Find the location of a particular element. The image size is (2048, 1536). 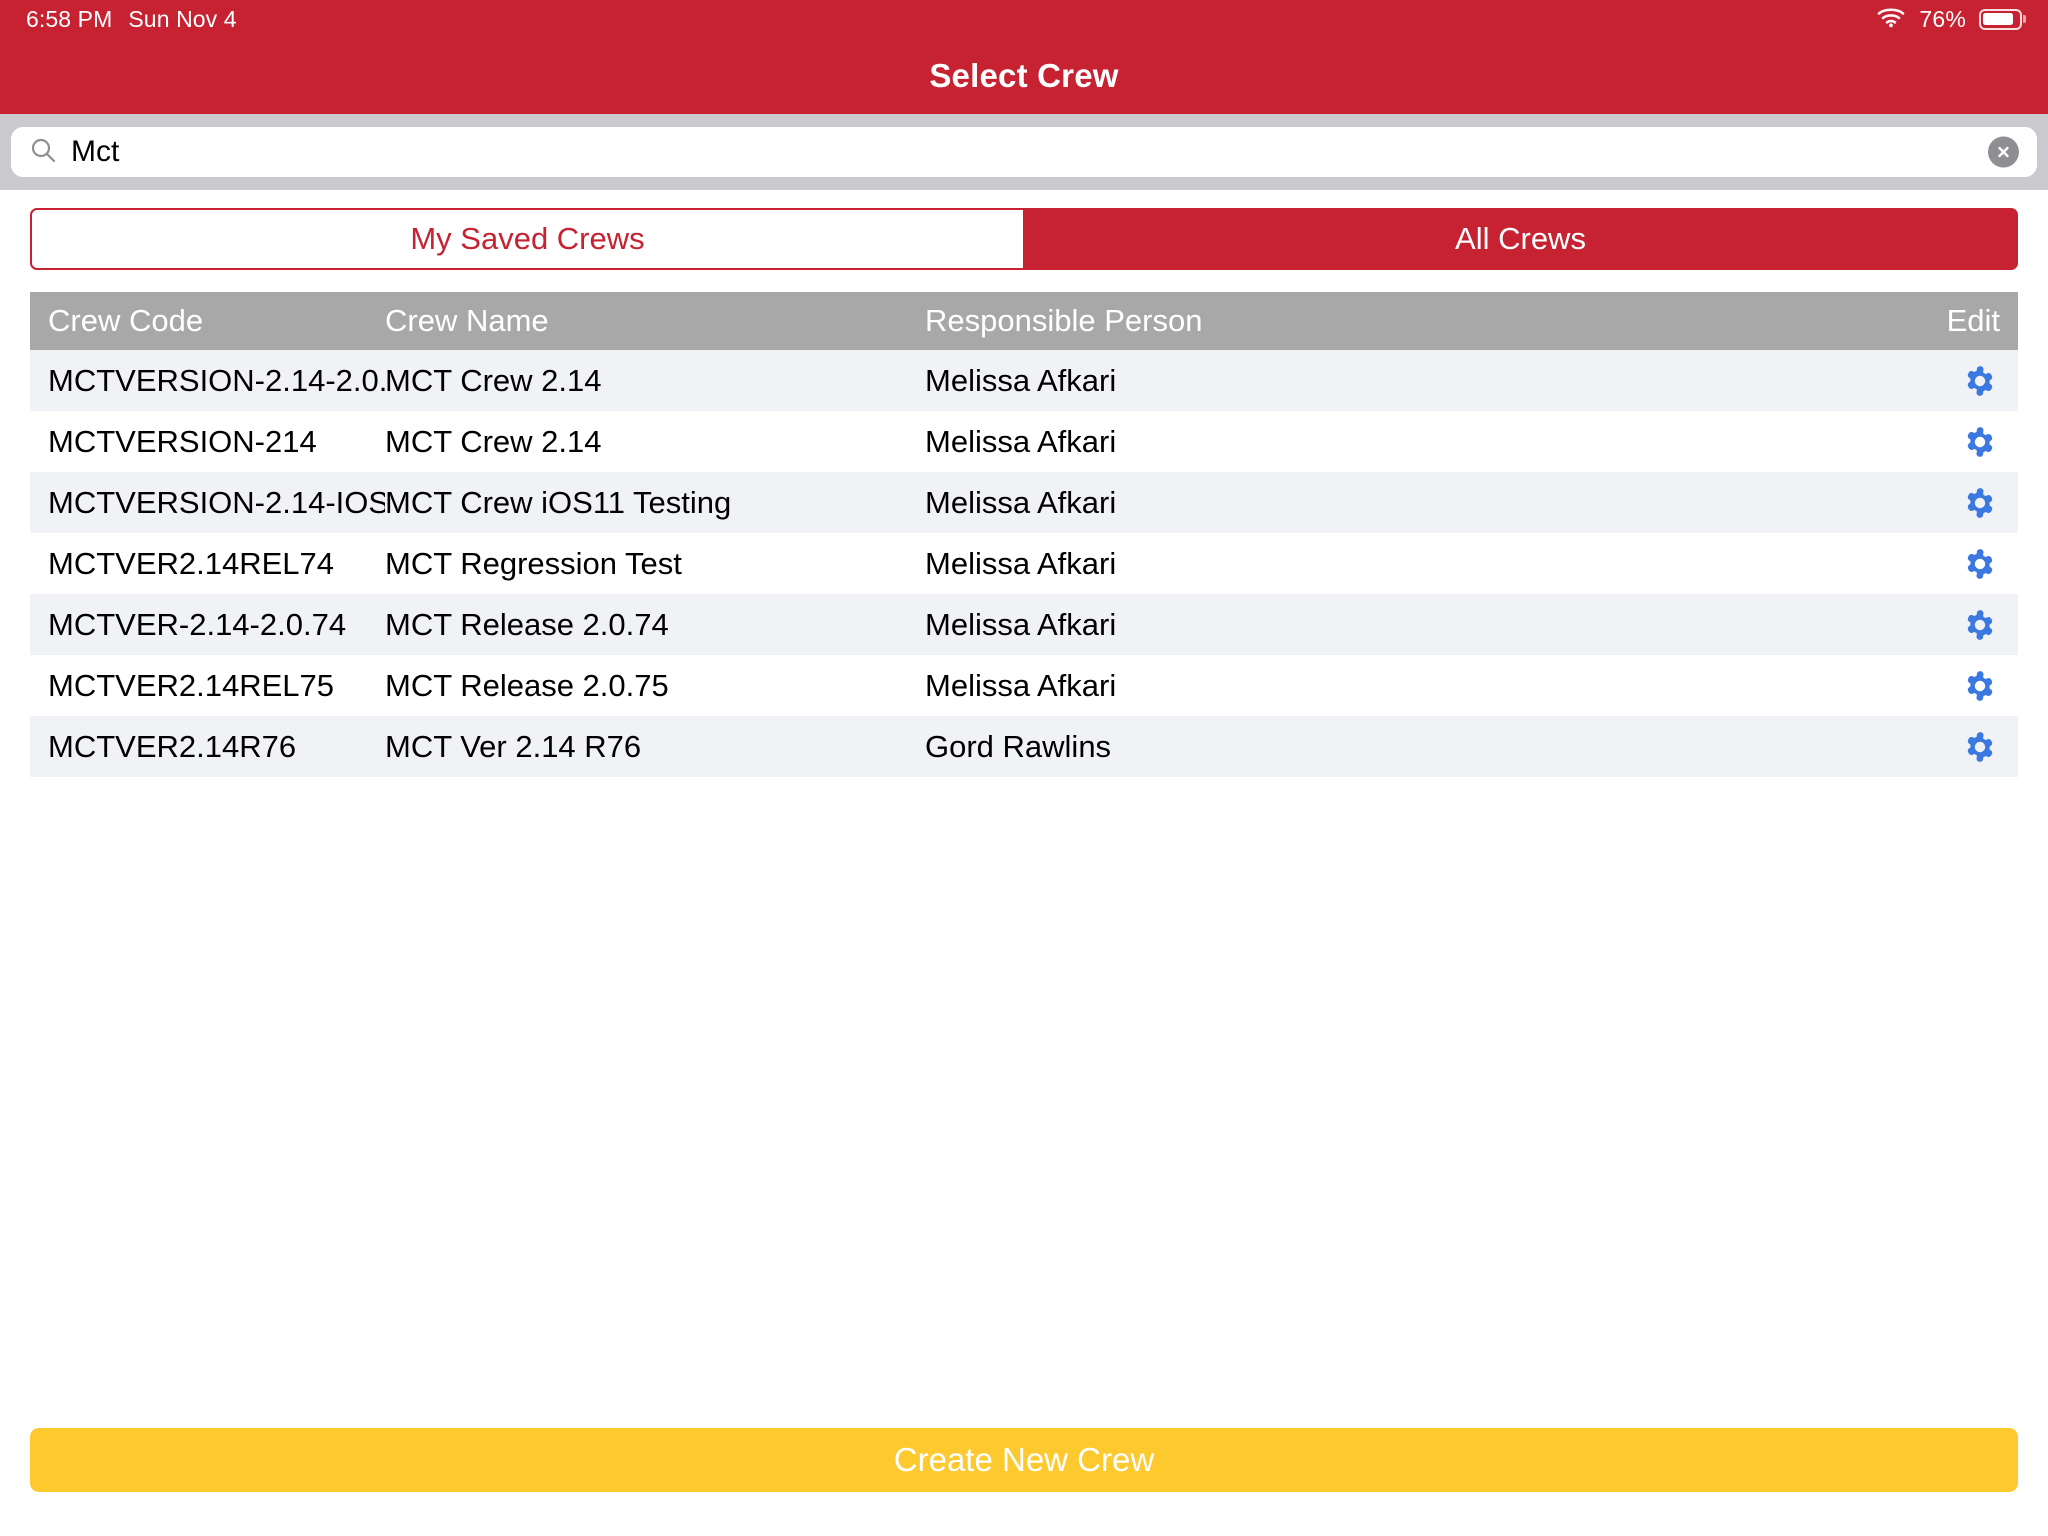

tab-my-saved-crews-label: My Saved Crews is located at coordinates (527, 238).